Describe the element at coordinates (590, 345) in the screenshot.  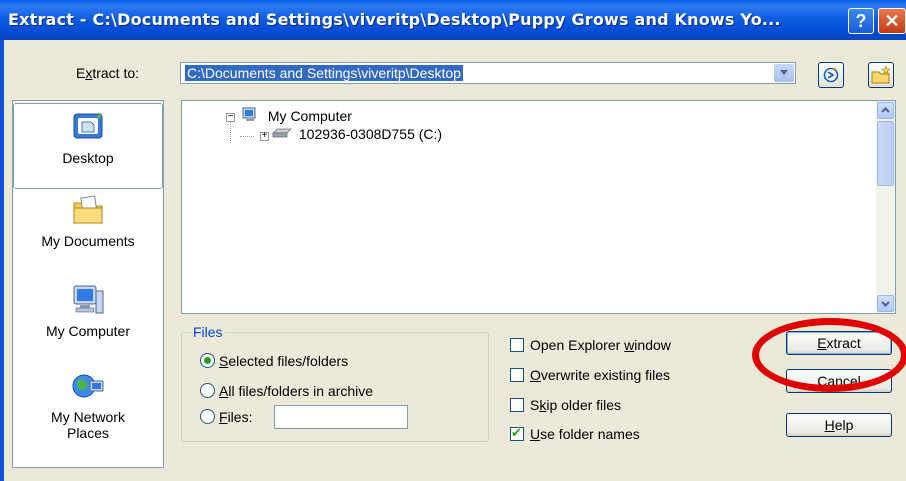
I see `option-open-explorer: Open Explorer window` at that location.